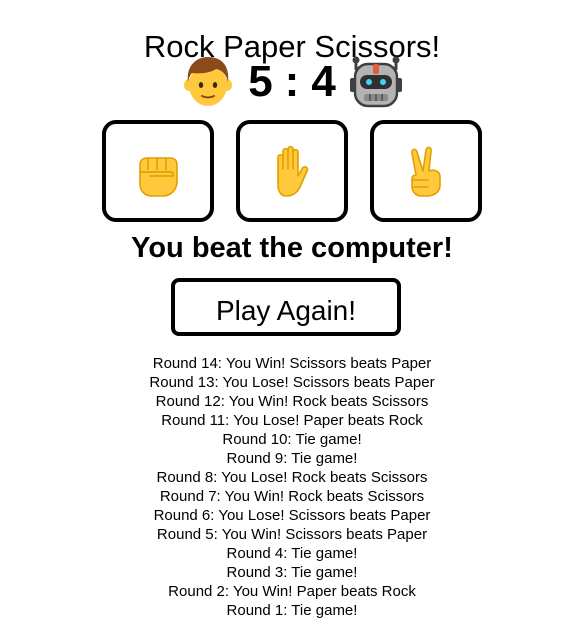  What do you see at coordinates (292, 553) in the screenshot?
I see `history-item: Round 4: Tie game!` at bounding box center [292, 553].